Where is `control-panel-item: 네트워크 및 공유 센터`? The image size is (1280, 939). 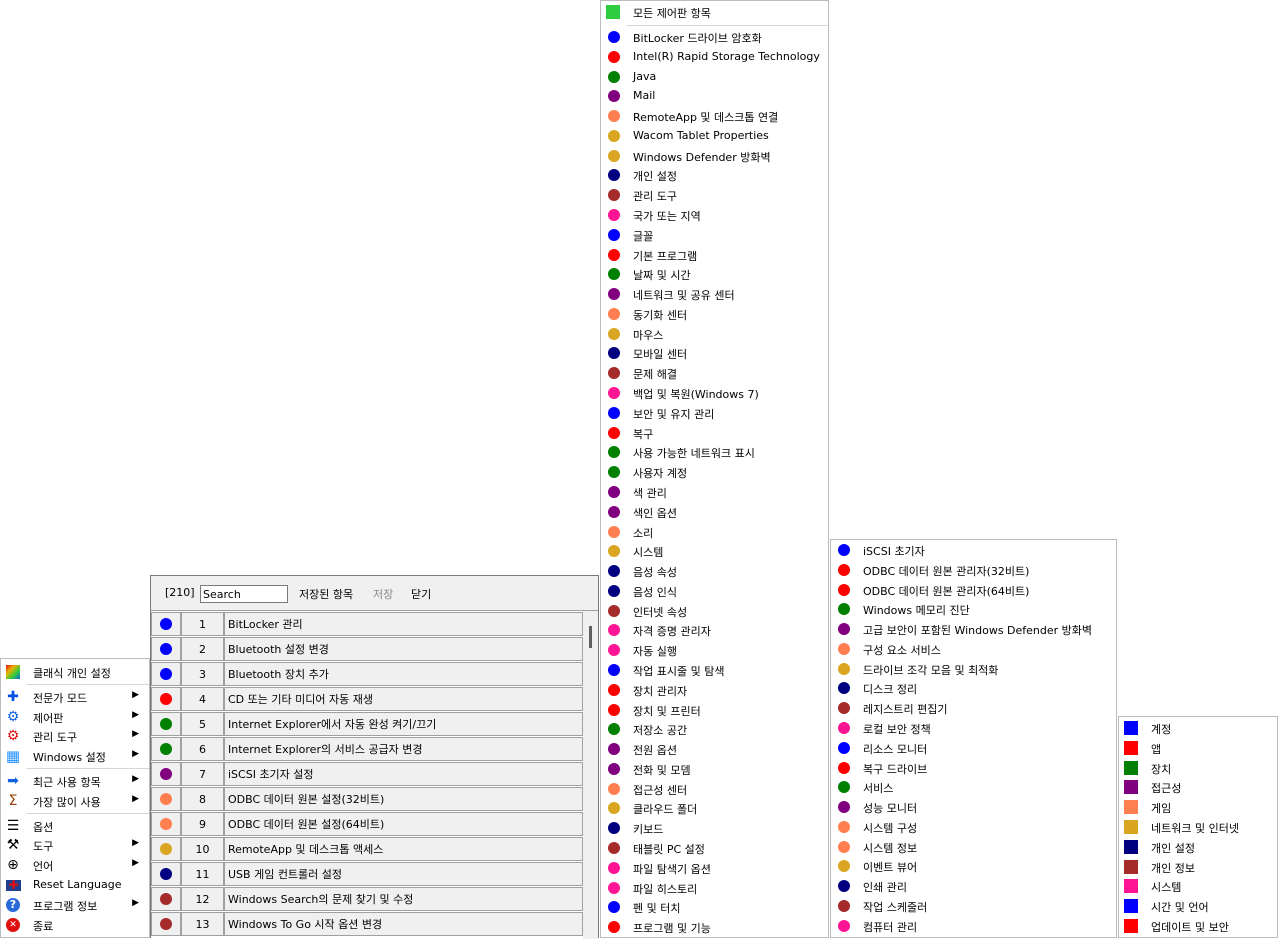 control-panel-item: 네트워크 및 공유 센터 is located at coordinates (714, 294).